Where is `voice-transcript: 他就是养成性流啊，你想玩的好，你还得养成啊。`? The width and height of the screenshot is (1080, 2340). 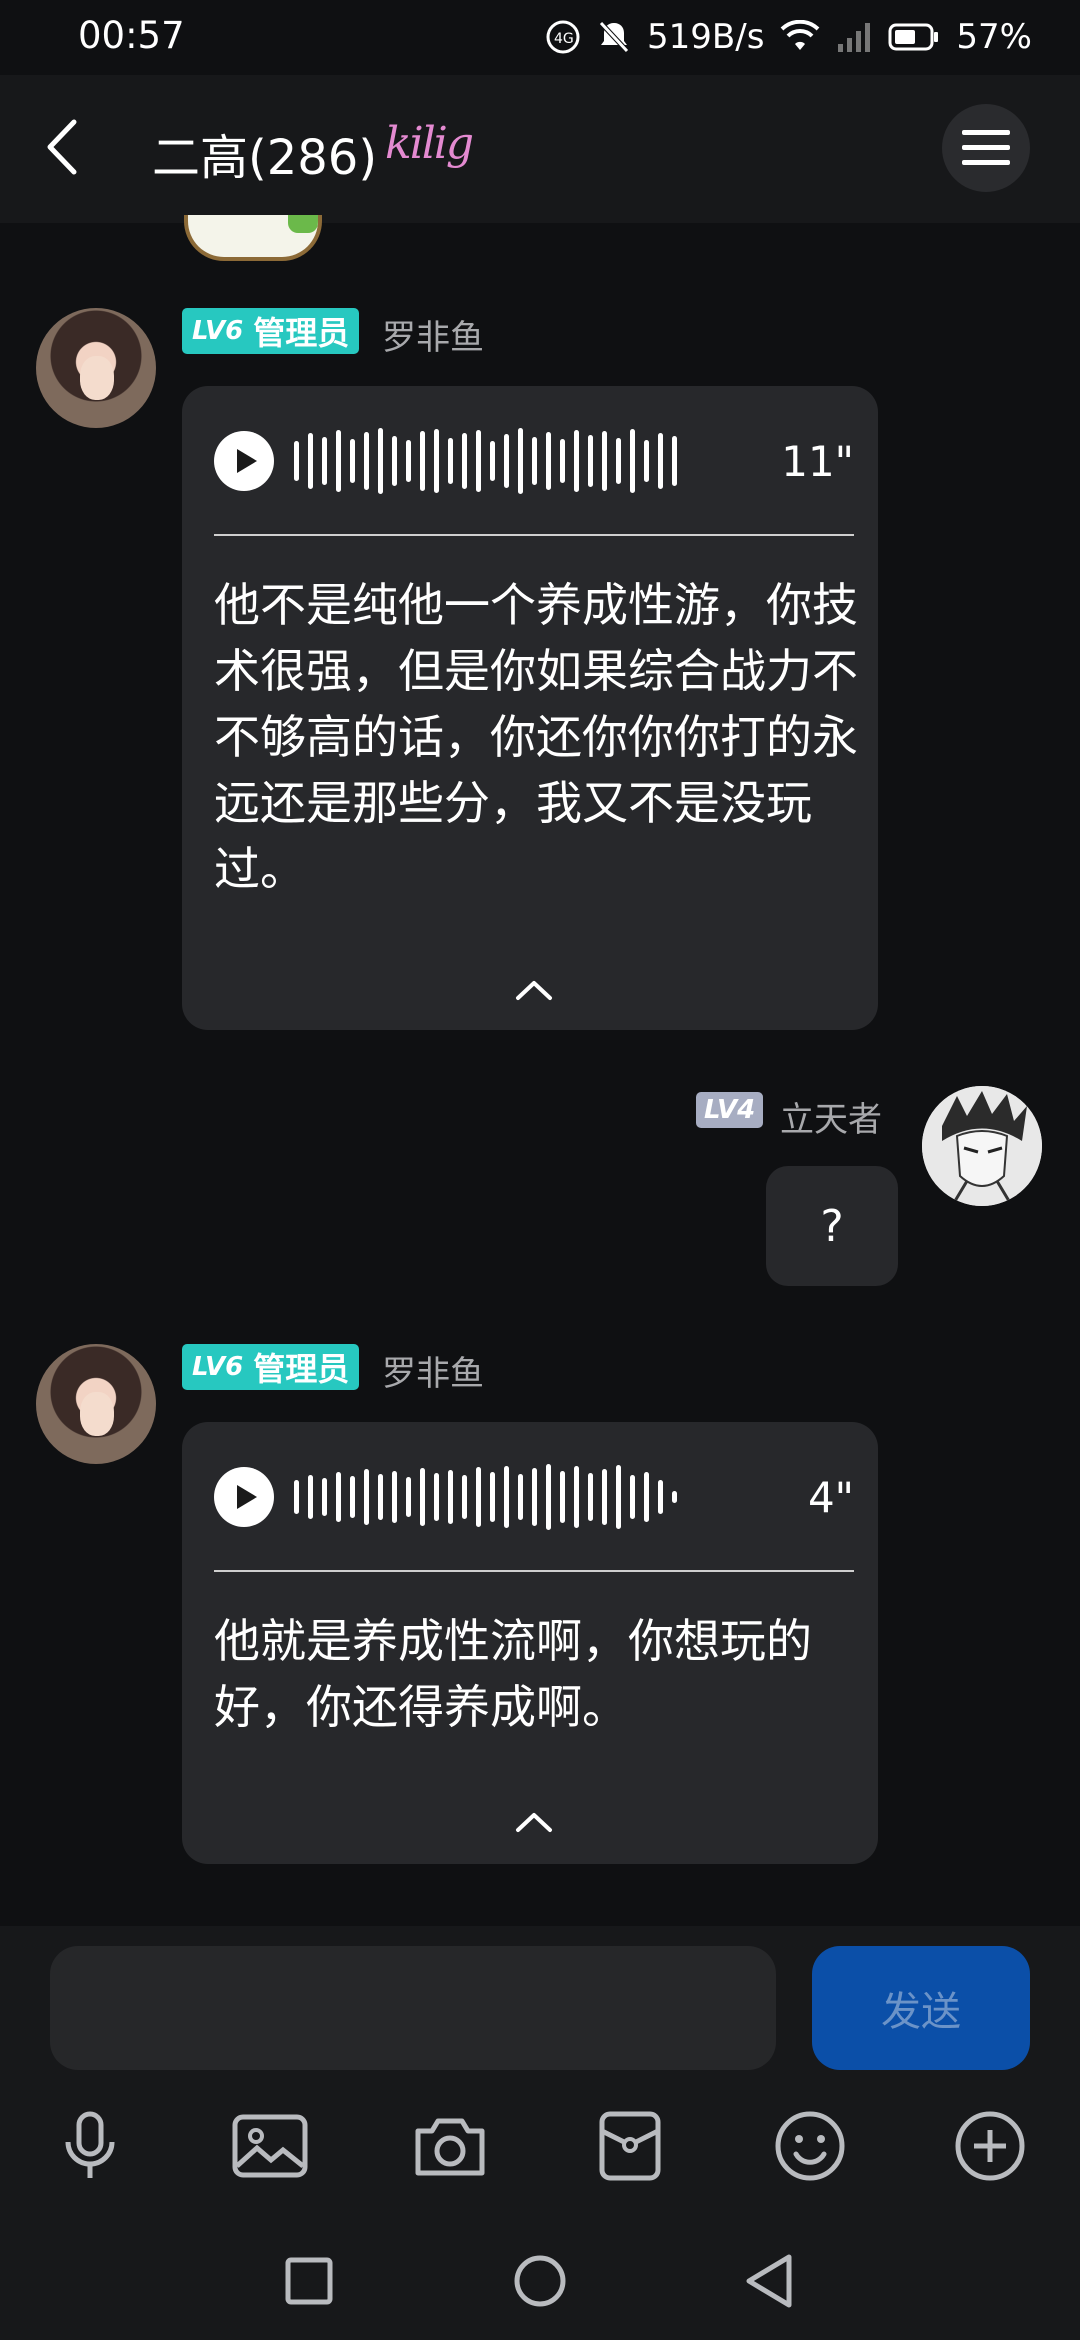 voice-transcript: 他就是养成性流啊，你想玩的好，你还得养成啊。 is located at coordinates (513, 1674).